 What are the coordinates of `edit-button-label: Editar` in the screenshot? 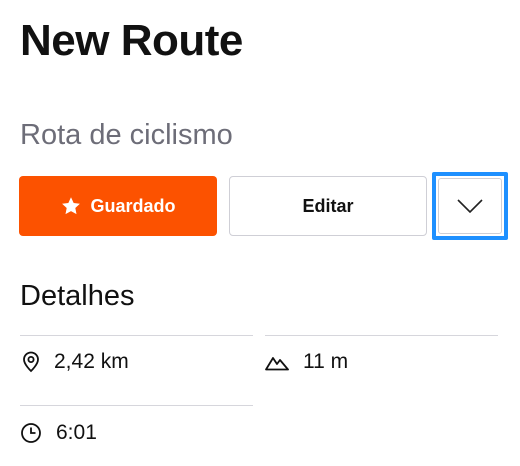 It's located at (328, 205).